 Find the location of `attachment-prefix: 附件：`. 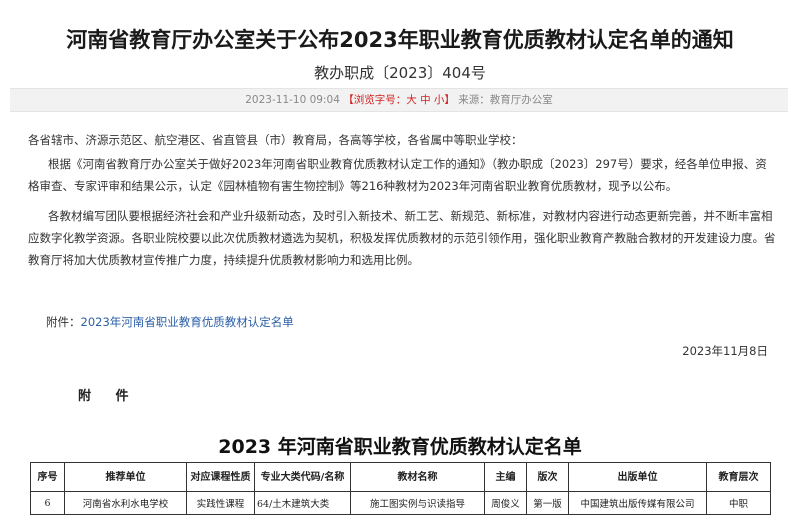

attachment-prefix: 附件： is located at coordinates (63, 322).